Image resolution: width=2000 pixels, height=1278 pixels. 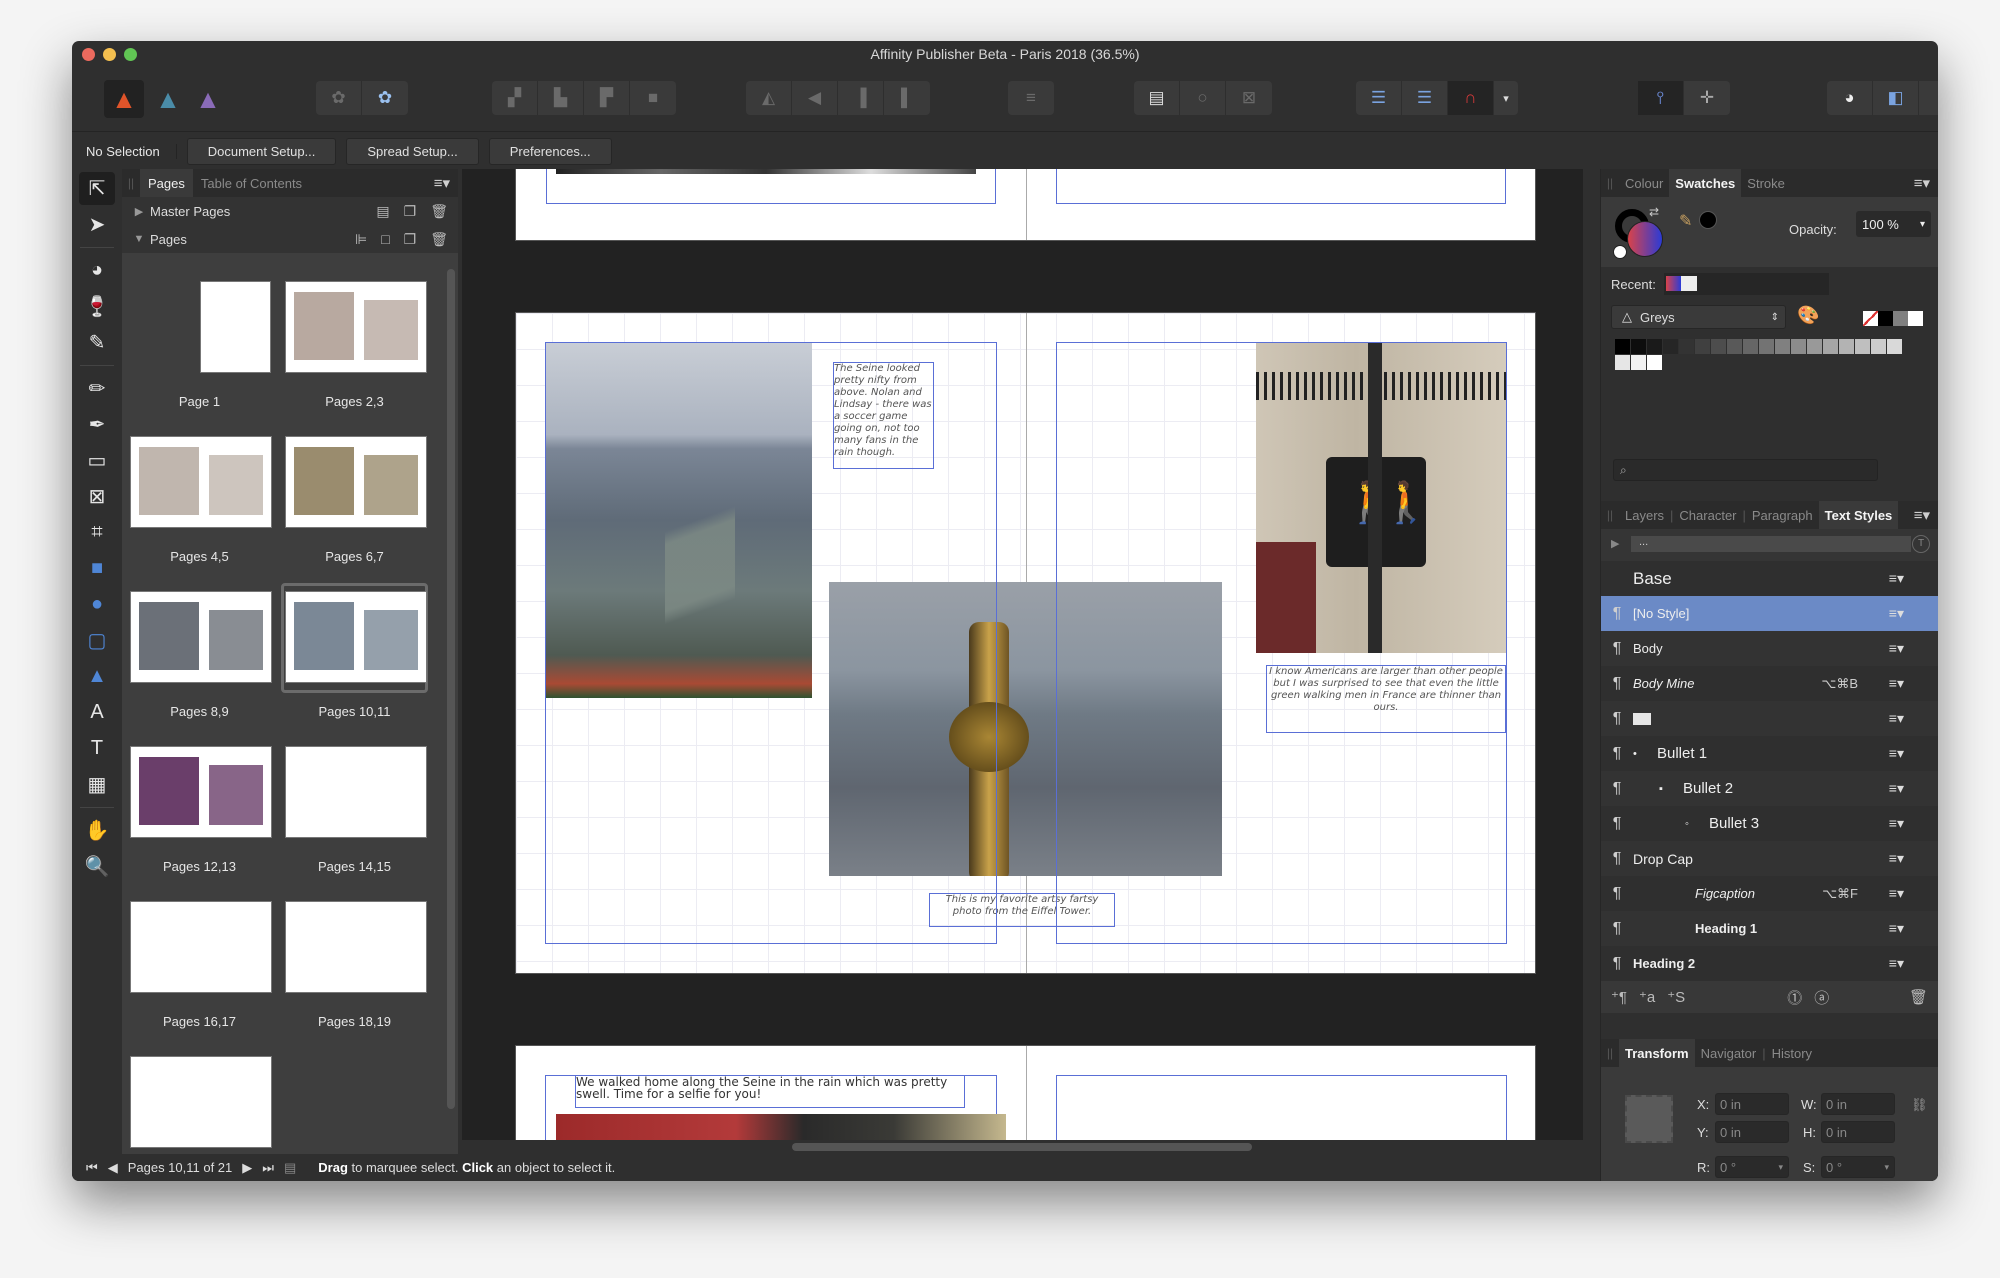 What do you see at coordinates (199, 1099) in the screenshot?
I see `page-thumbnail` at bounding box center [199, 1099].